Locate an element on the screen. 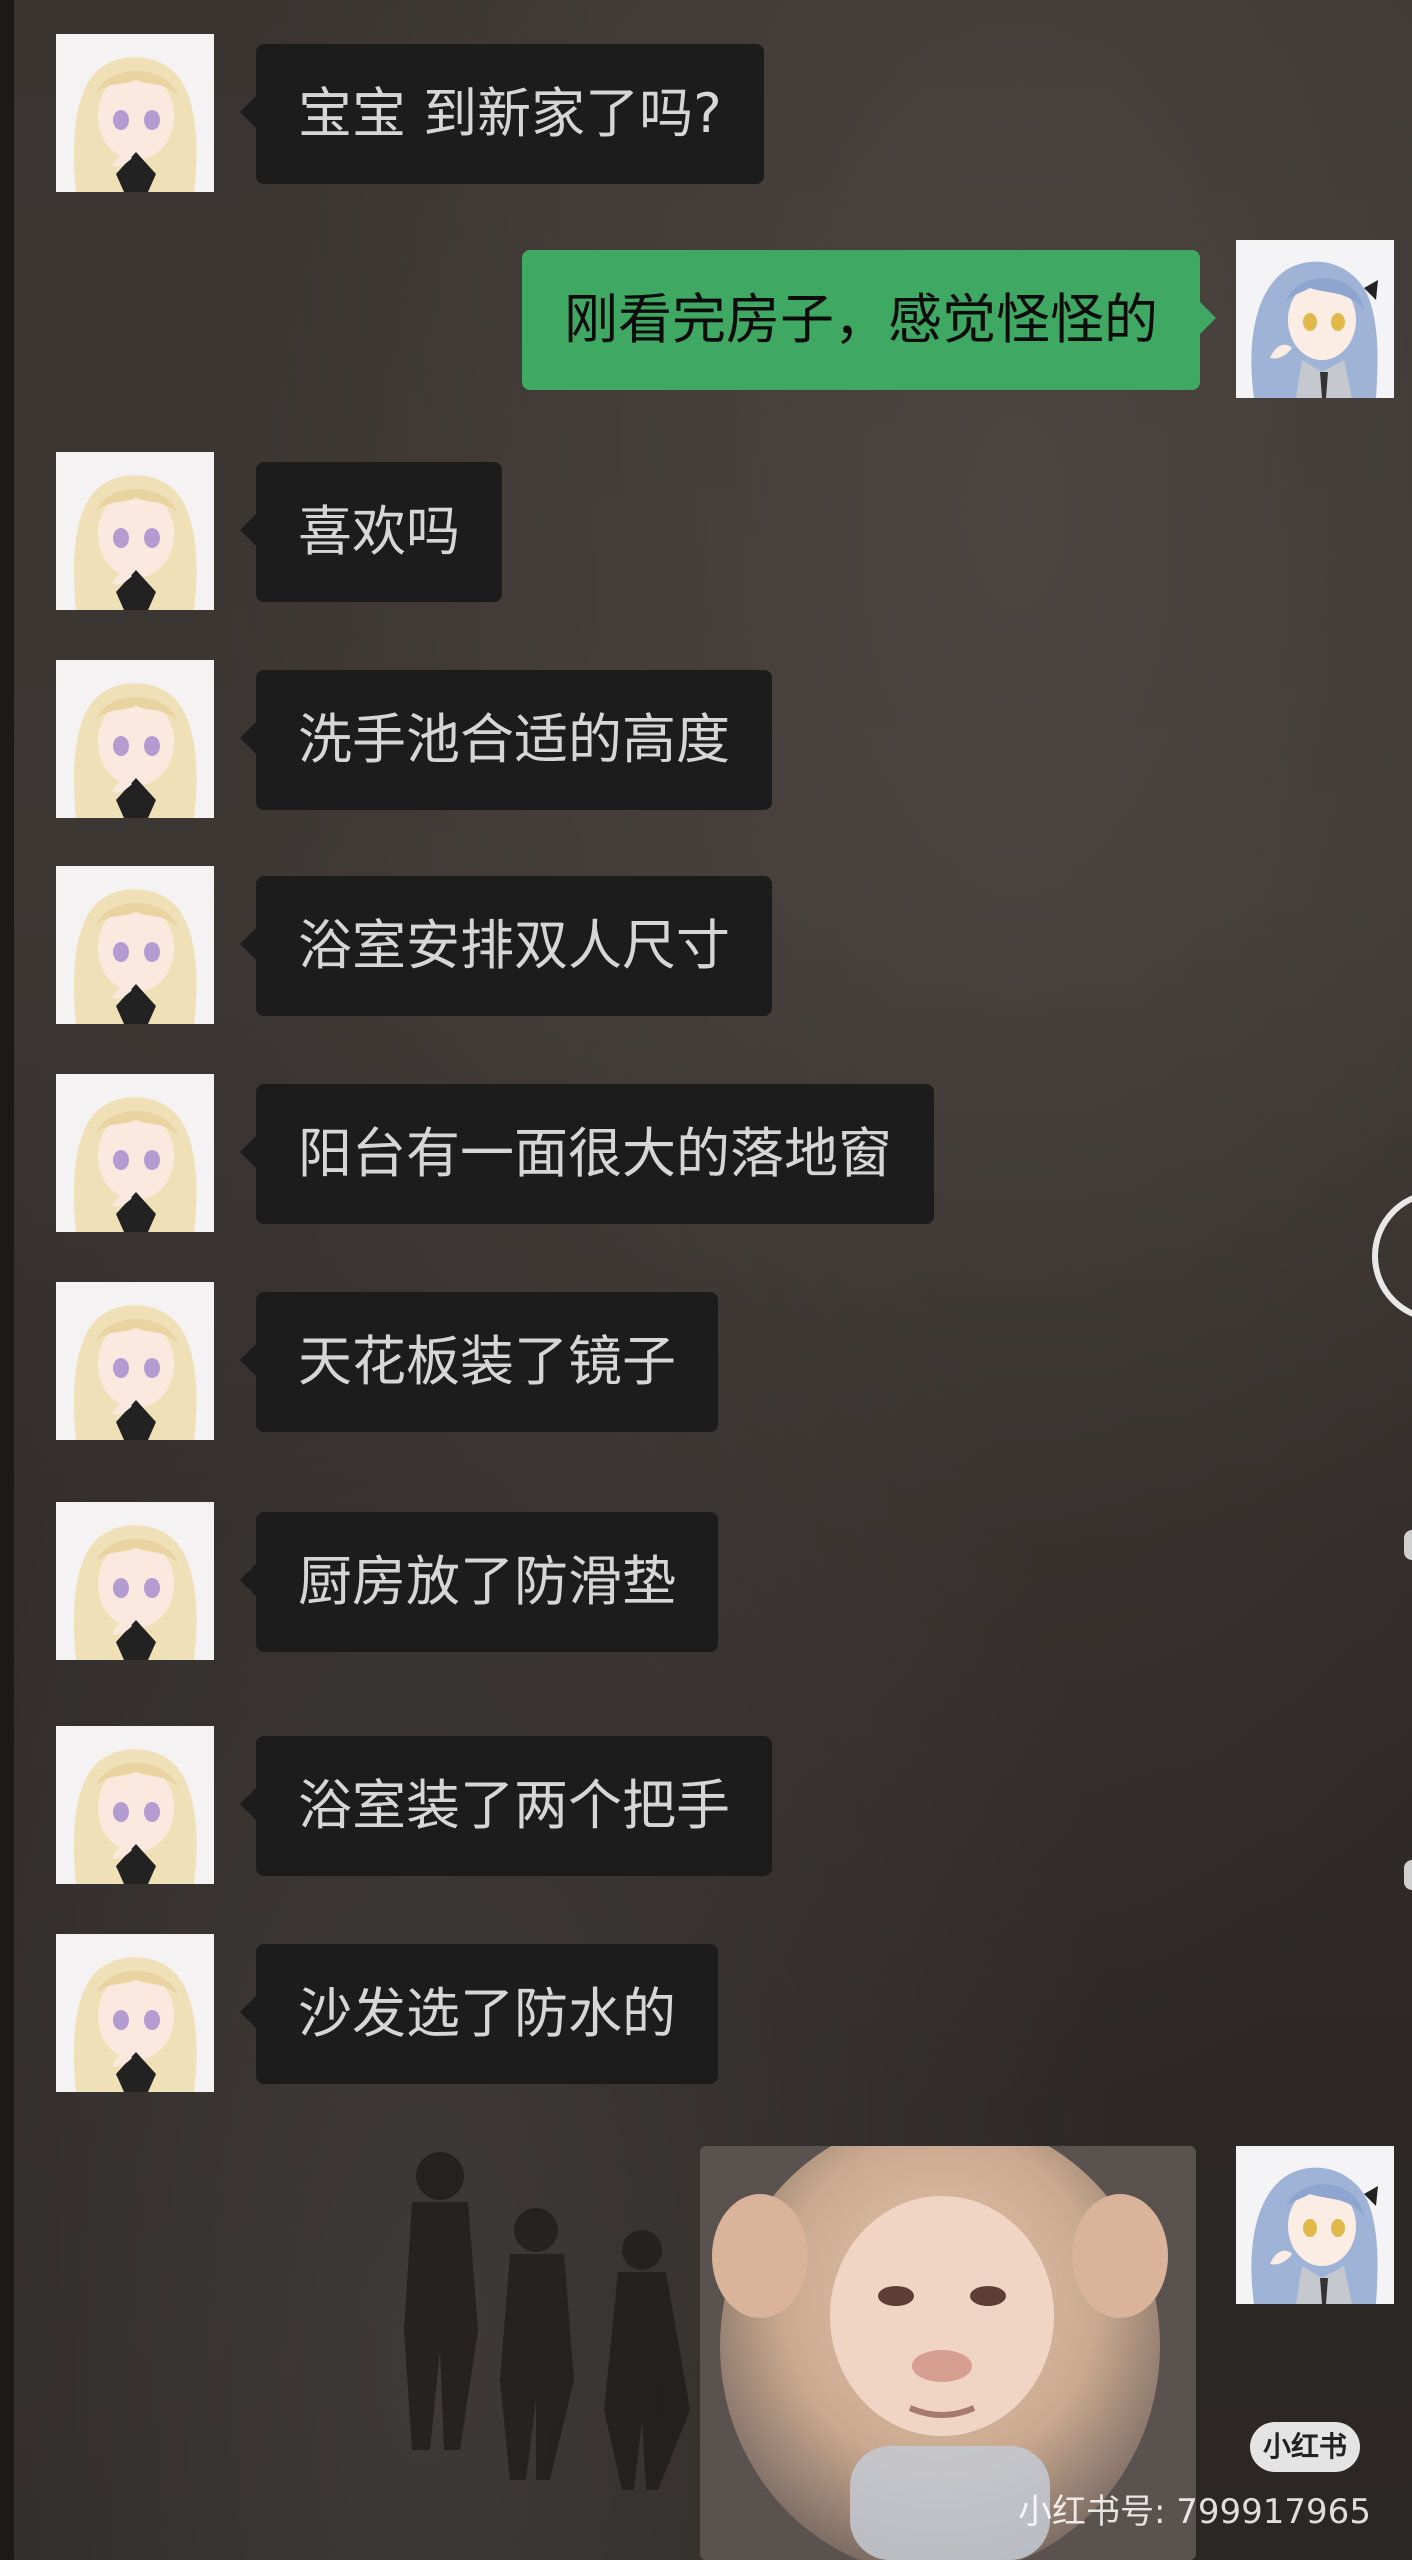  message-row: 喜欢吗 is located at coordinates (706, 532).